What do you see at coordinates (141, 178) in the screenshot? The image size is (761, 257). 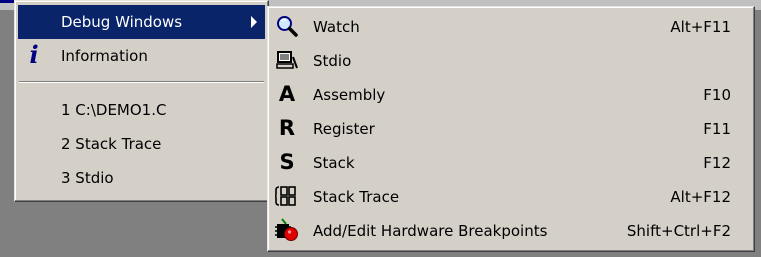 I see `menu-item-recent-3: 3 Stdio` at bounding box center [141, 178].